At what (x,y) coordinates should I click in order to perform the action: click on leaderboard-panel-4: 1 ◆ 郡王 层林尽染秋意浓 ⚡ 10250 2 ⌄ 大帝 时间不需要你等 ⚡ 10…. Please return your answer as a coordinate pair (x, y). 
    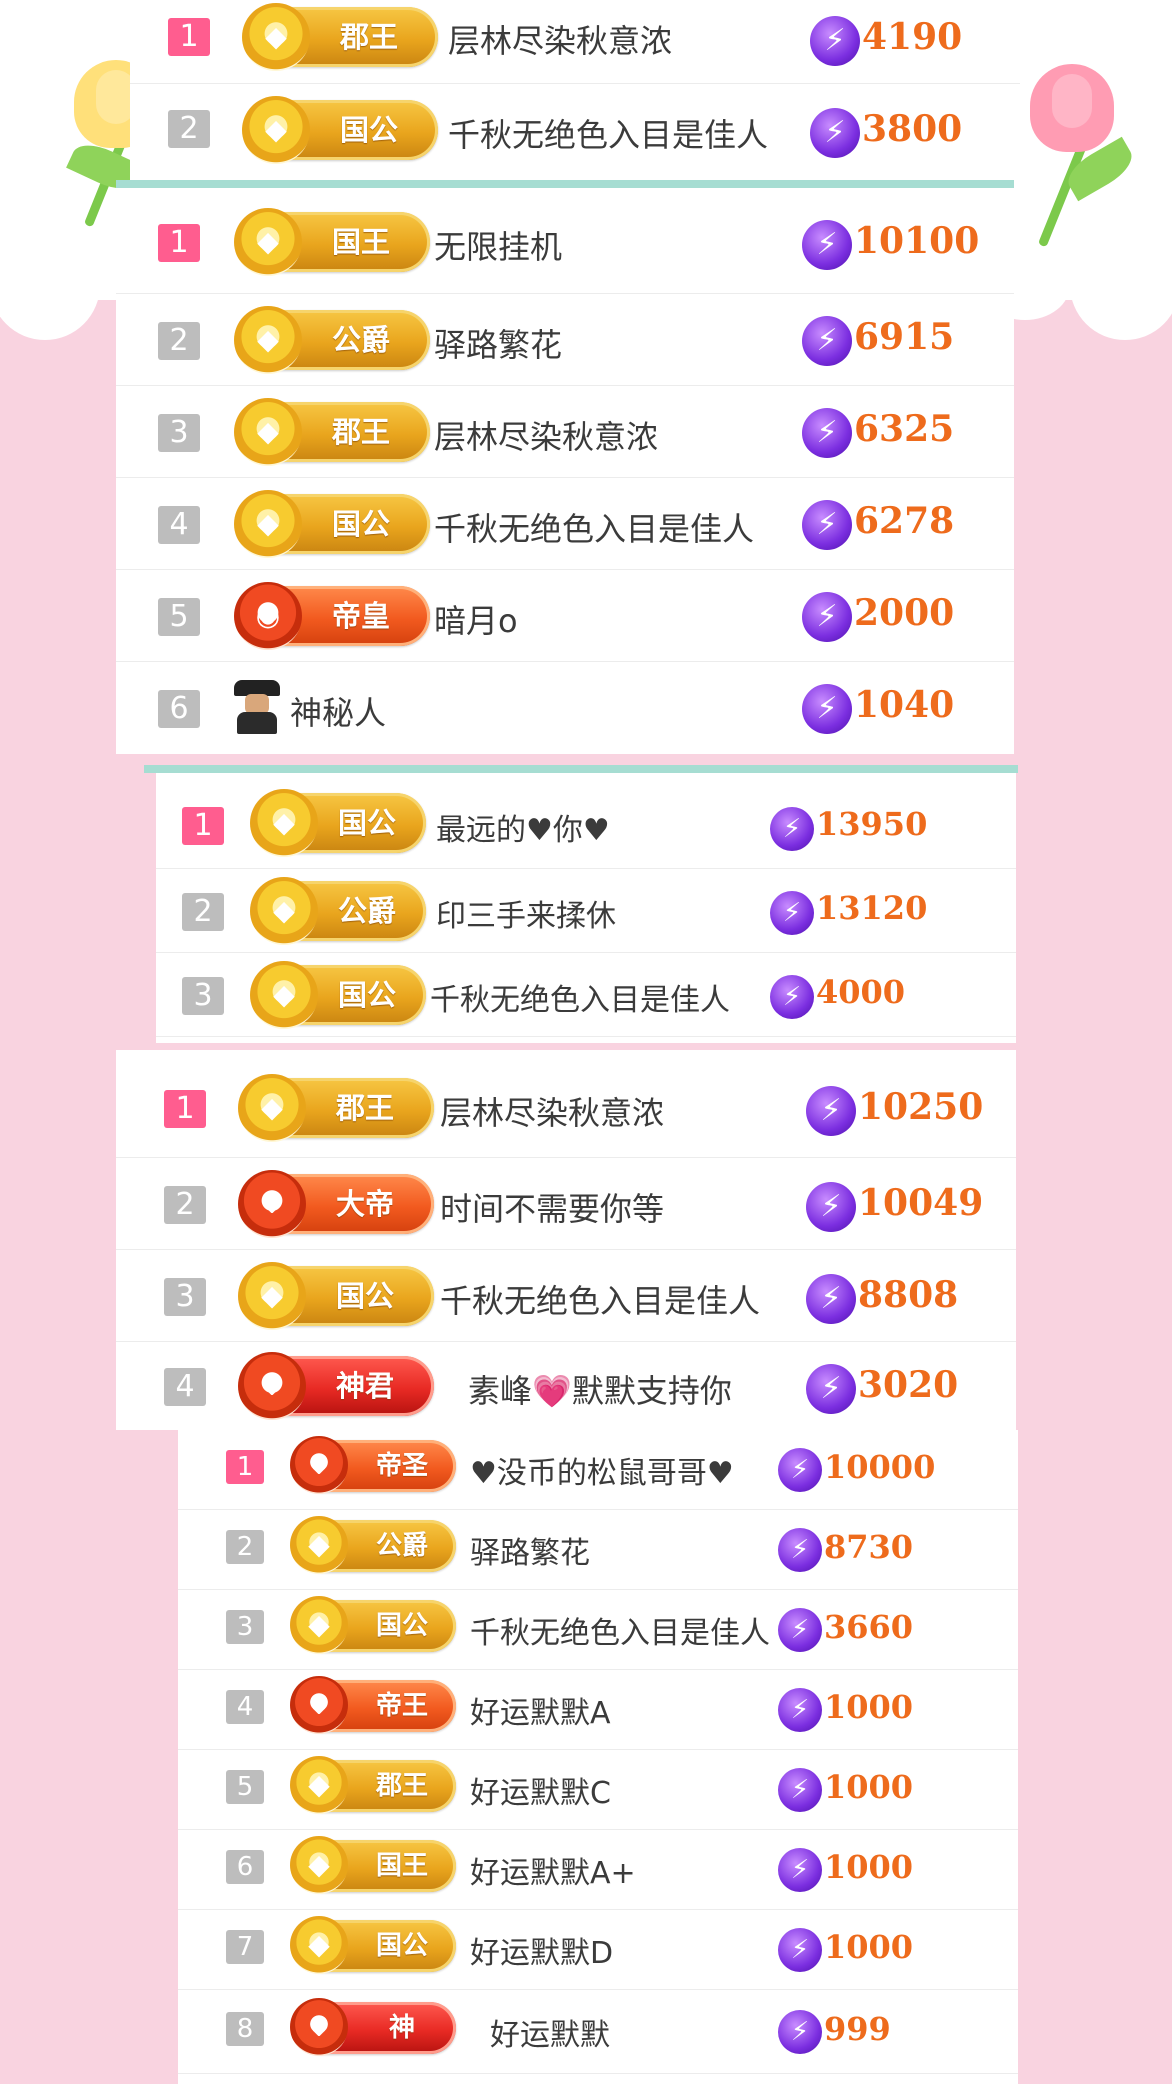
    Looking at the image, I should click on (566, 1240).